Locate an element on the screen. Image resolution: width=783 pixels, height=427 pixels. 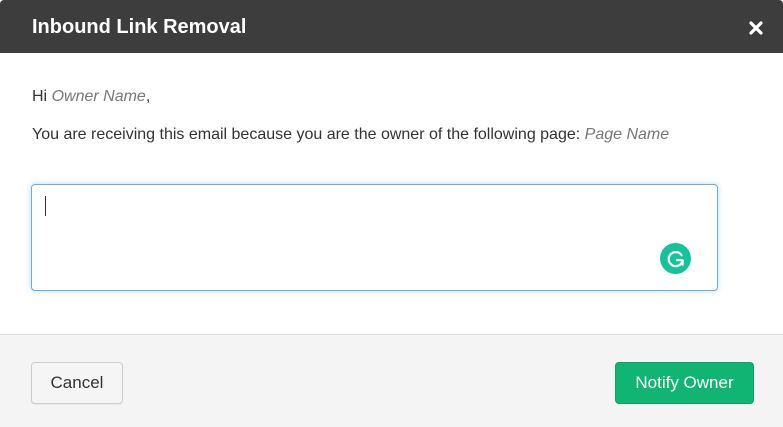
notify-owner-button: Notify Owner is located at coordinates (684, 383).